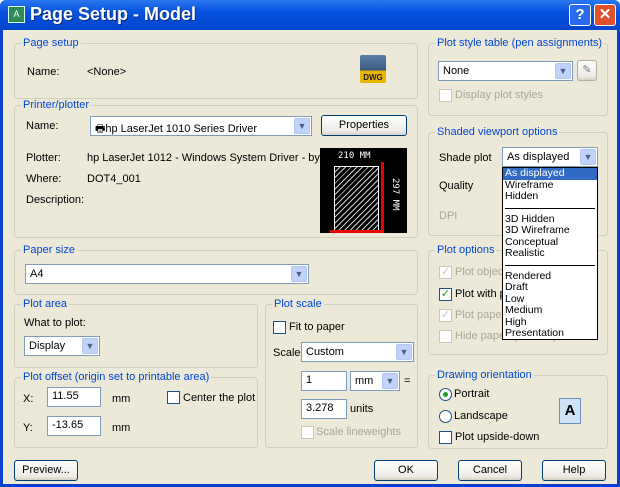  What do you see at coordinates (43, 72) in the screenshot?
I see `name-label: Name:` at bounding box center [43, 72].